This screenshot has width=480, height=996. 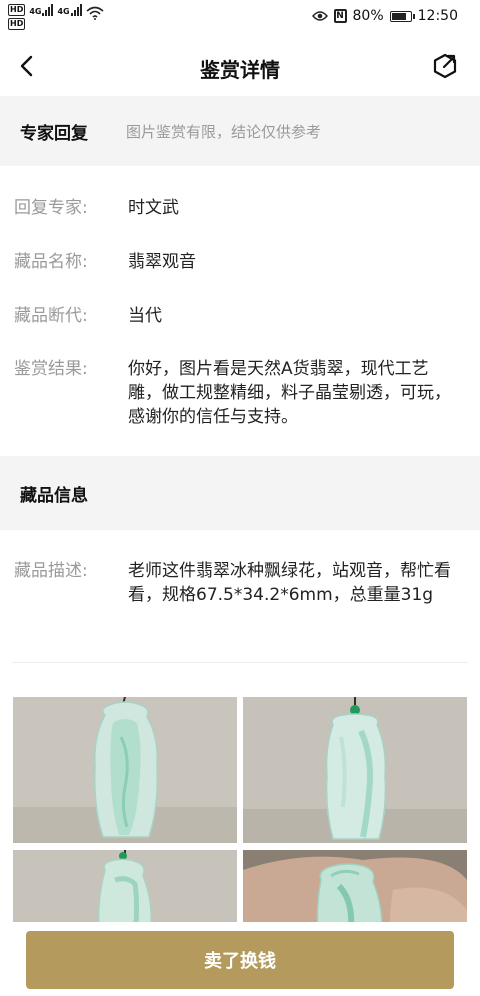 I want to click on battery-percent: 80%, so click(x=368, y=16).